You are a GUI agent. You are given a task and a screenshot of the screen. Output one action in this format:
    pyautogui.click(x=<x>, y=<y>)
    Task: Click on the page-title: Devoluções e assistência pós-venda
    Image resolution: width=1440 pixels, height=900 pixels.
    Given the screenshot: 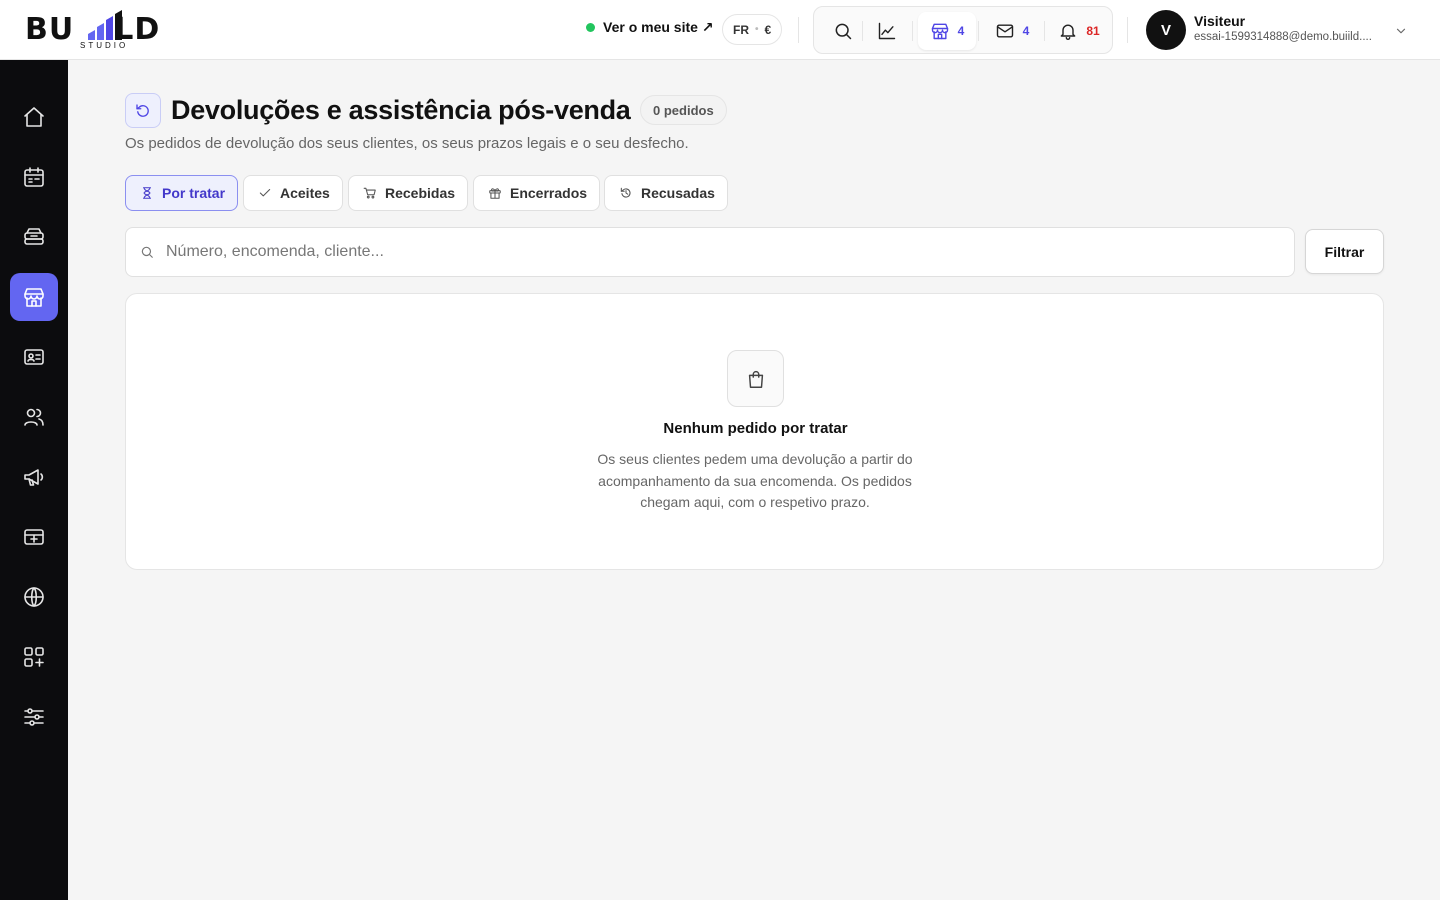 What is the action you would take?
    pyautogui.click(x=401, y=110)
    